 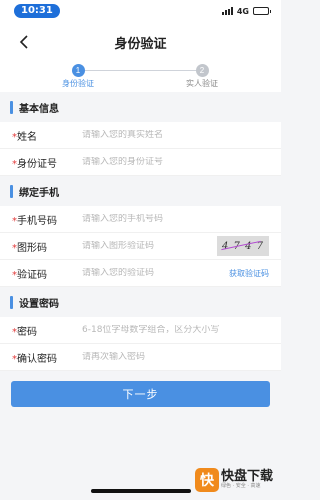 I want to click on id-number-label: 身份证号, so click(x=37, y=164).